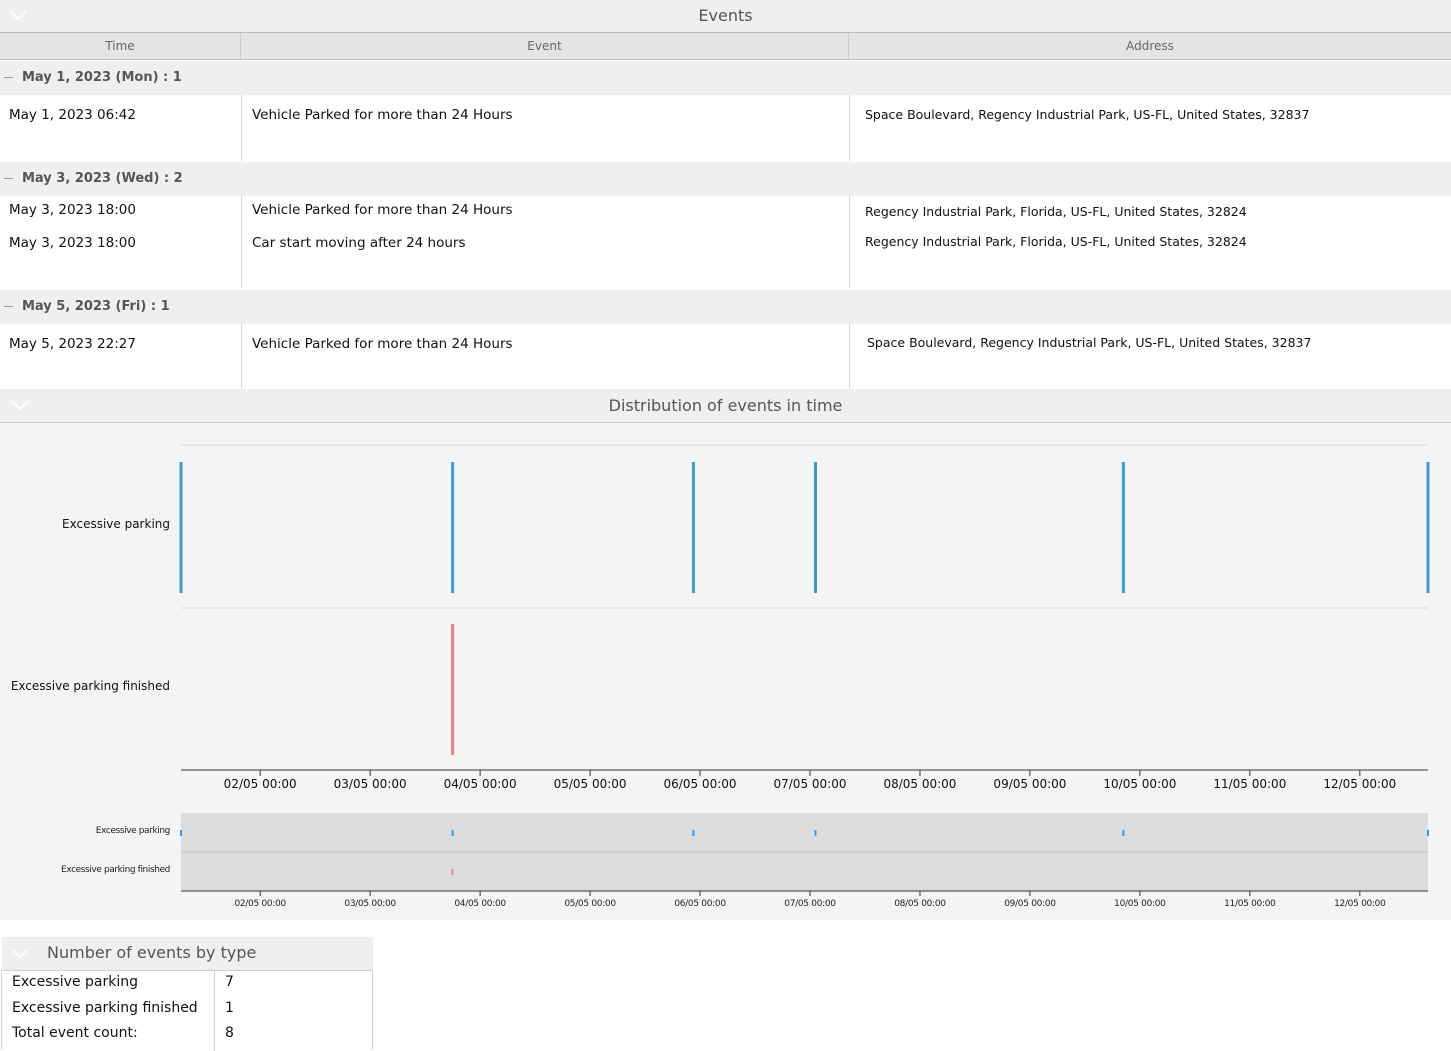 This screenshot has height=1051, width=1451. I want to click on x-tick-label: 11/05 00:00, so click(1250, 784).